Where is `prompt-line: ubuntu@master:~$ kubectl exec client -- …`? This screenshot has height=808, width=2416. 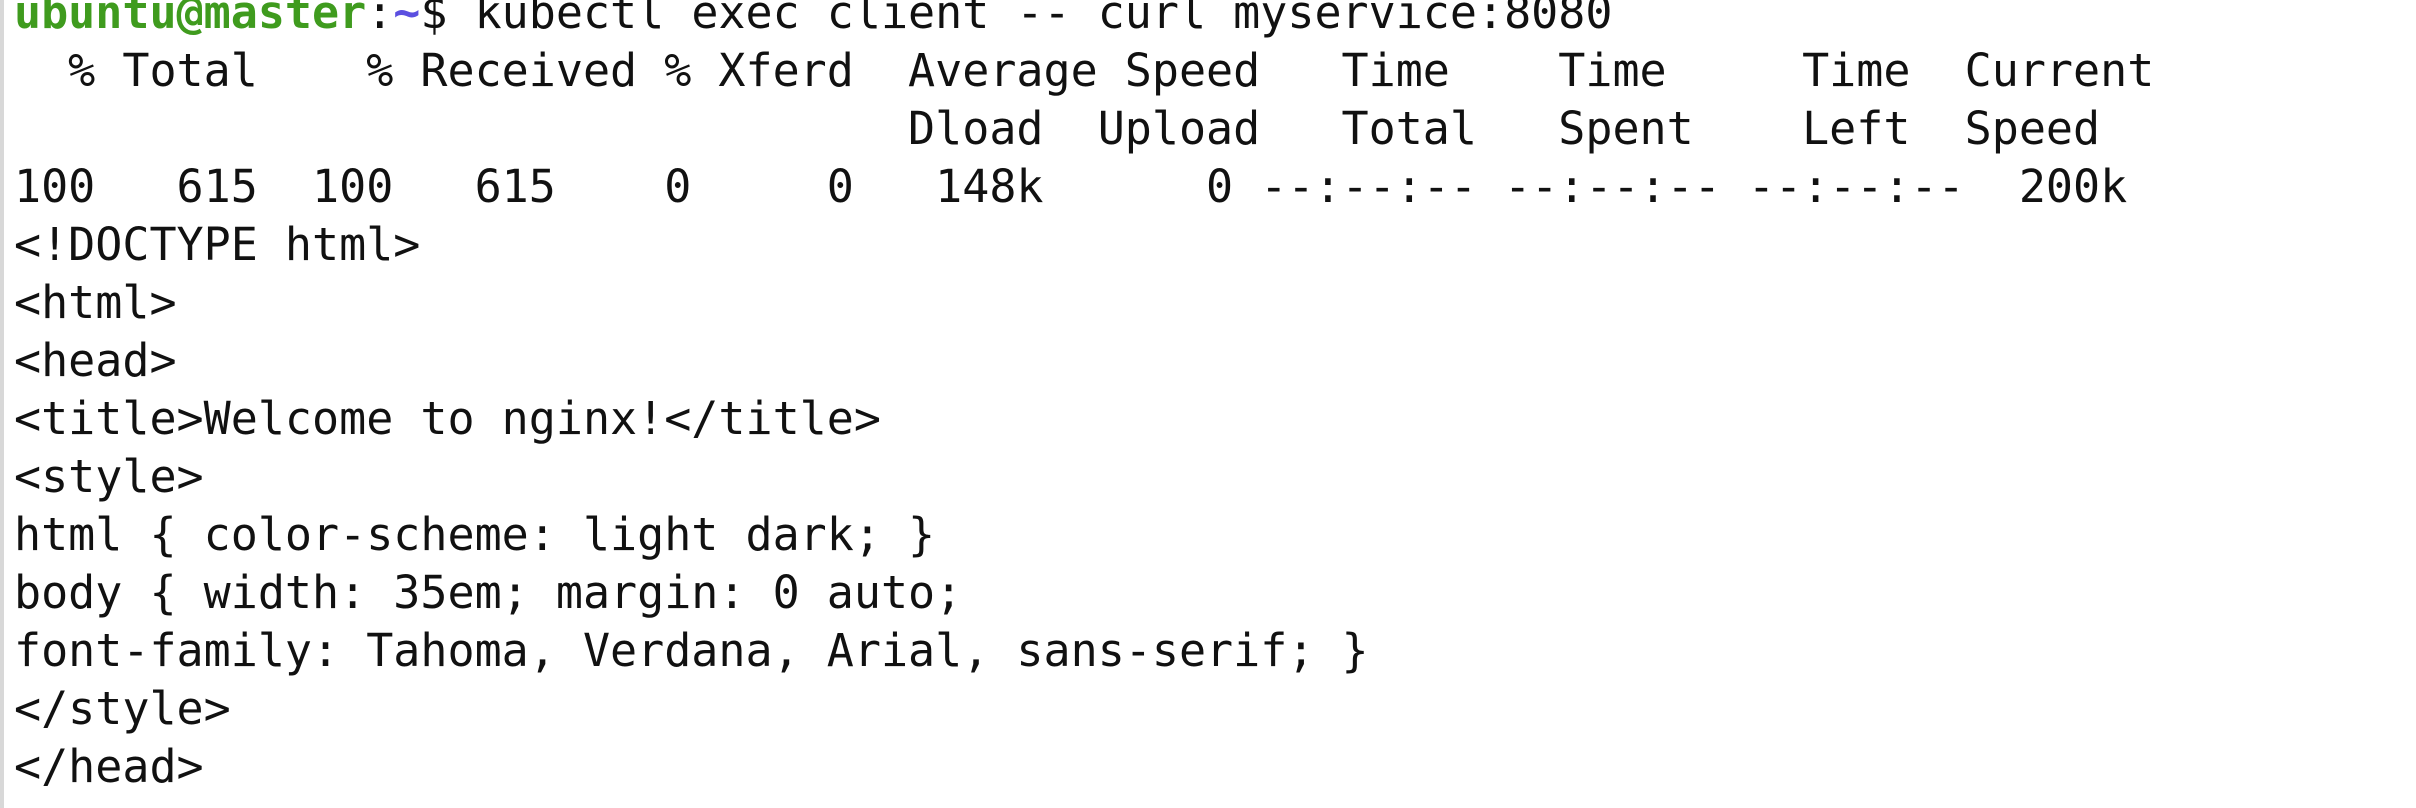 prompt-line: ubuntu@master:~$ kubectl exec client -- … is located at coordinates (813, 21).